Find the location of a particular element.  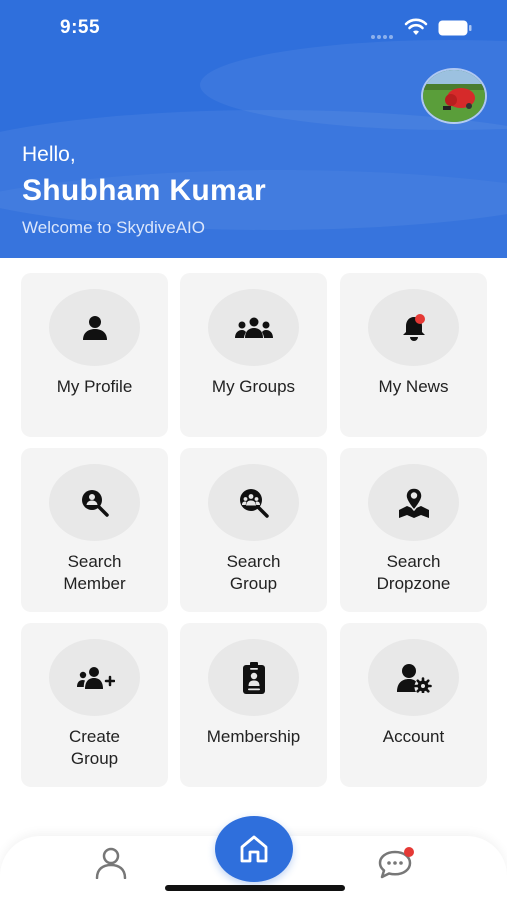

battery-icon is located at coordinates (455, 28).